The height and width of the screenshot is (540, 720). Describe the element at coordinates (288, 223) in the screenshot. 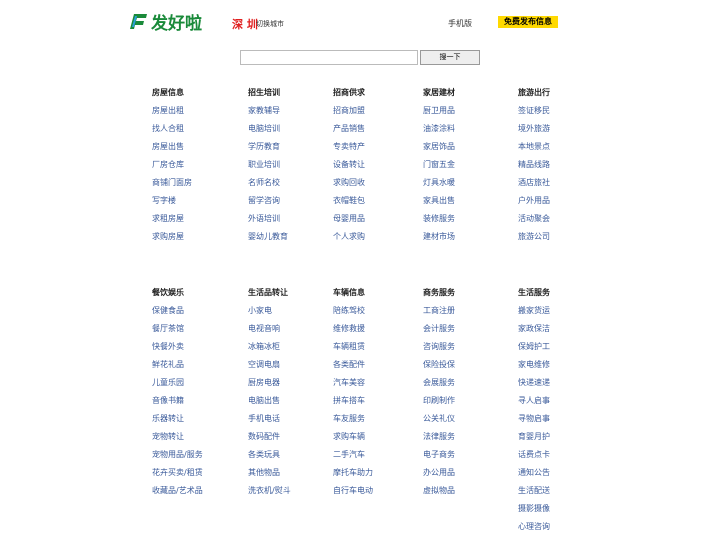

I see `category-link: 外语培训` at that location.